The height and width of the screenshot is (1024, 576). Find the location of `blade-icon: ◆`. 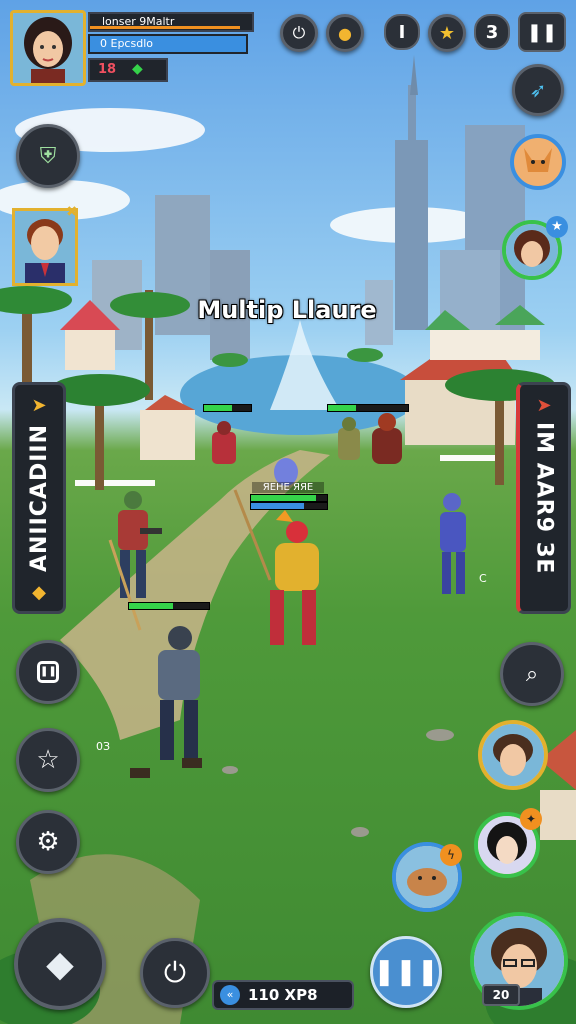

blade-icon: ◆ is located at coordinates (60, 964).